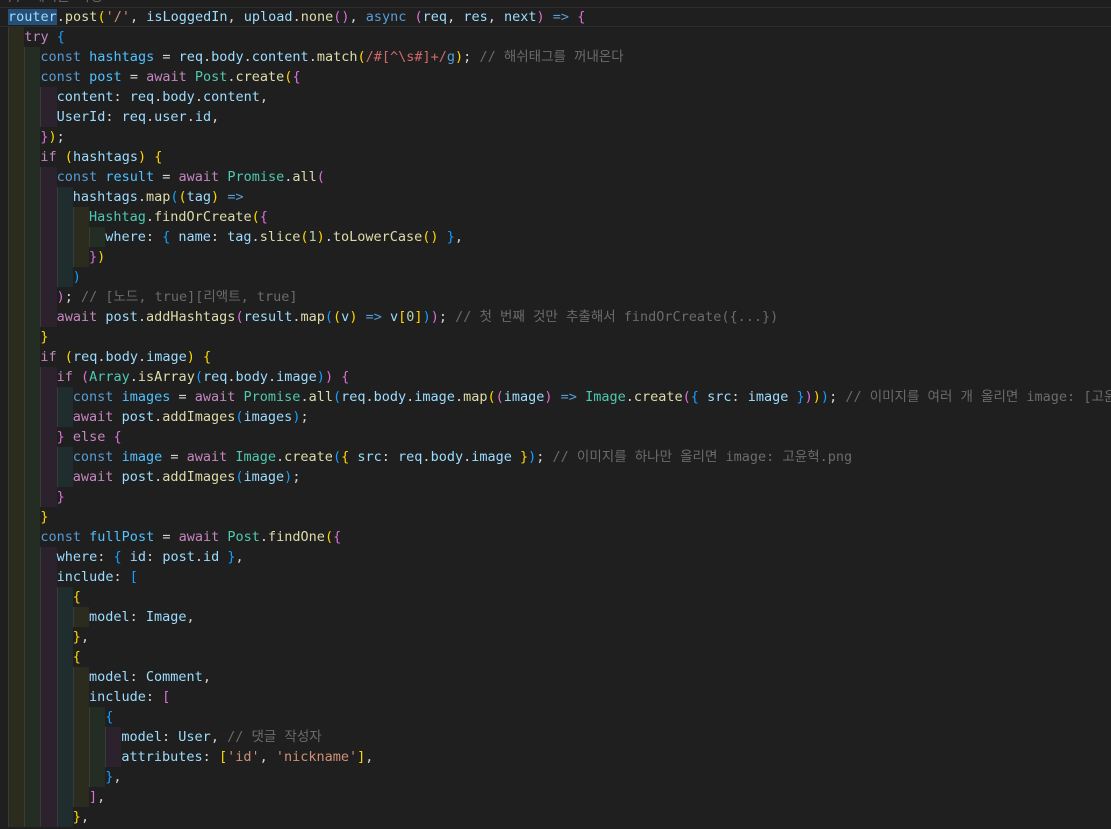 This screenshot has height=829, width=1111. I want to click on code-line: Hashtag.findOrCreate({, so click(555, 217).